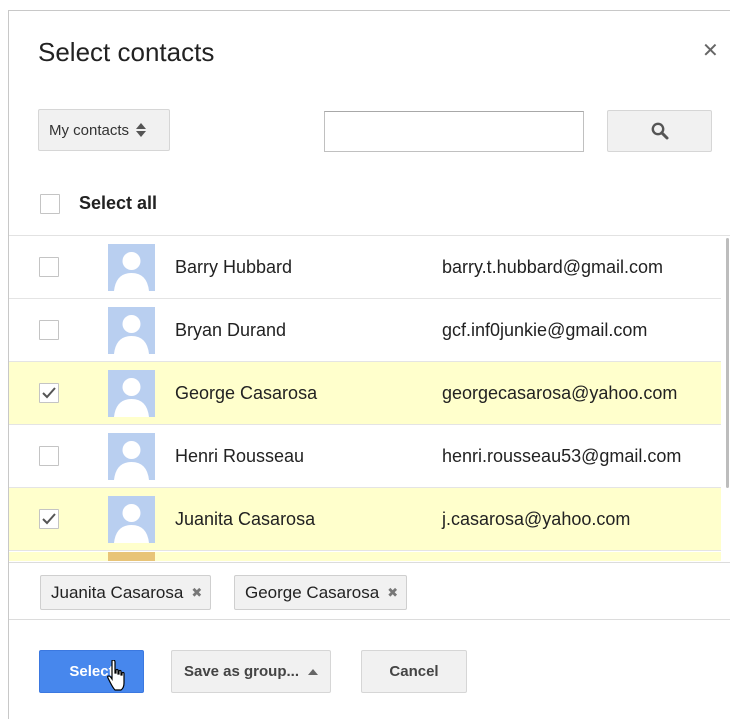 Image resolution: width=730 pixels, height=719 pixels. I want to click on select-all-label: Select all, so click(118, 203).